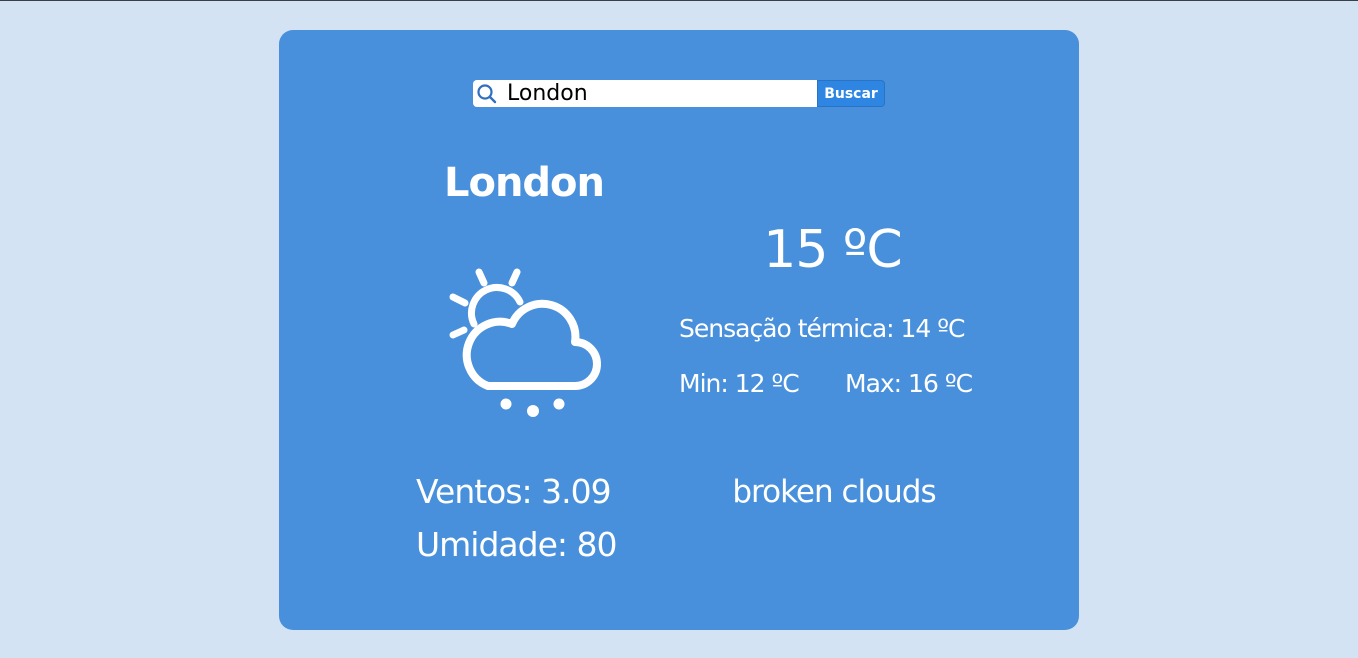 This screenshot has width=1358, height=658. Describe the element at coordinates (487, 94) in the screenshot. I see `search-icon` at that location.